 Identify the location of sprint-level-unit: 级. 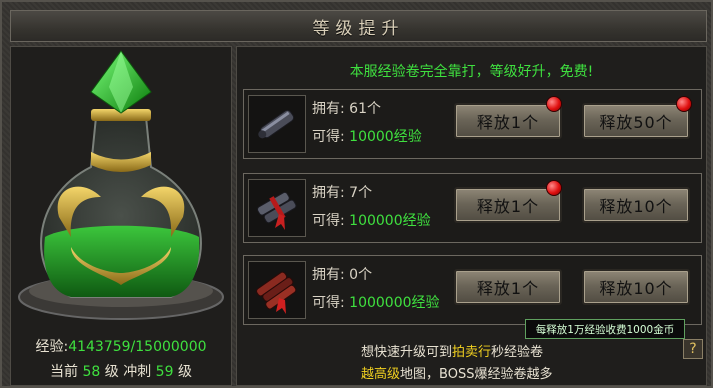
(184, 372).